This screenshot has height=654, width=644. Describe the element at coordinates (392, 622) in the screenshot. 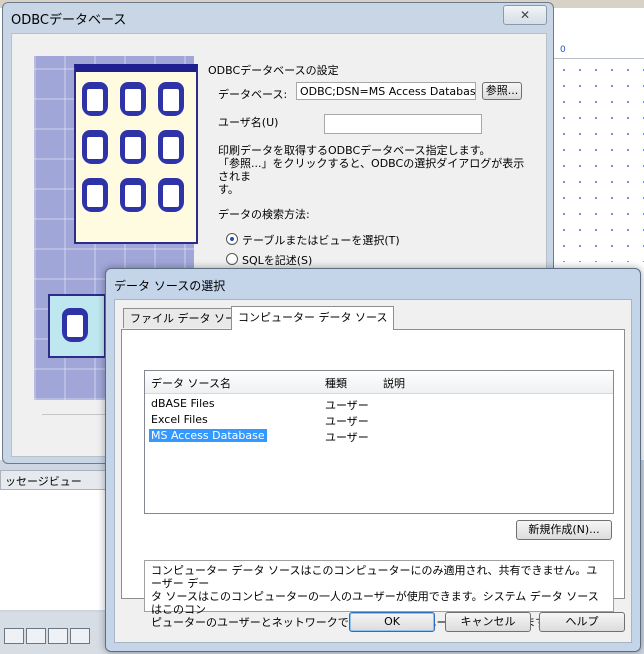

I see `ok-button: OK` at that location.